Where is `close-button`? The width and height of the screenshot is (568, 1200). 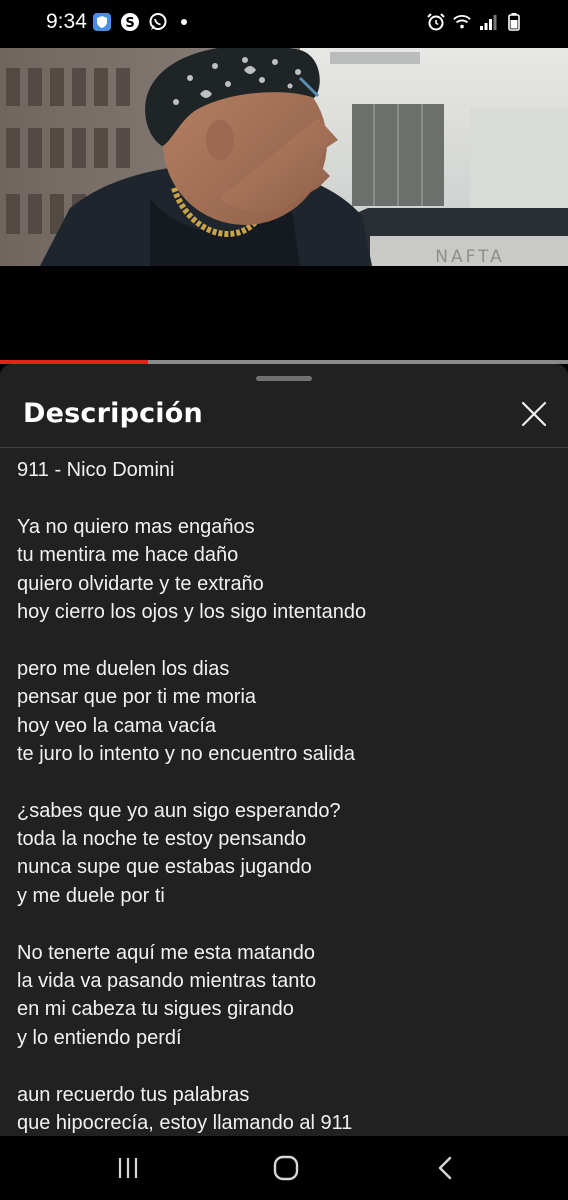 close-button is located at coordinates (534, 414).